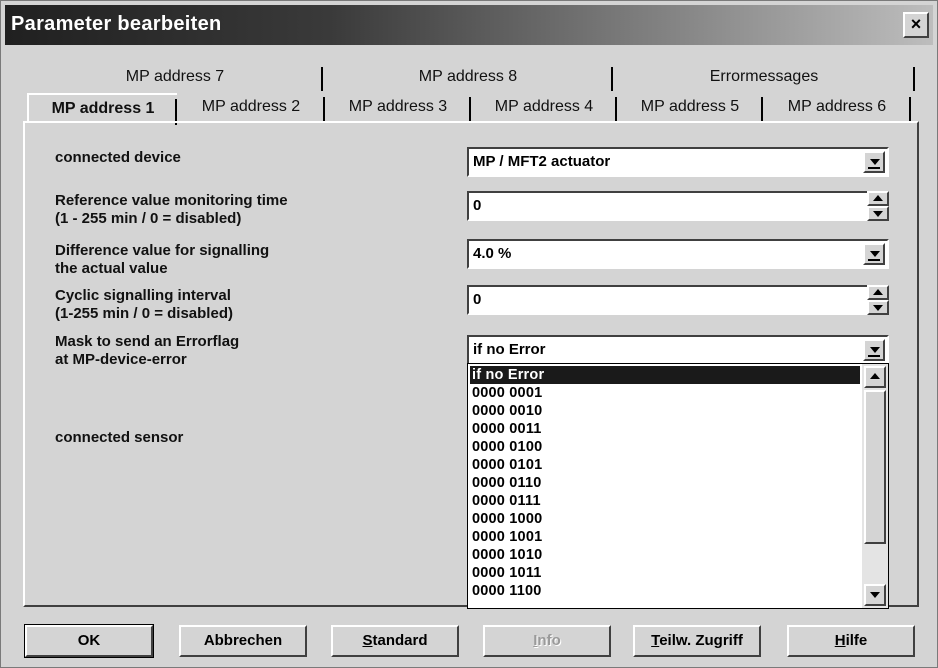  I want to click on diff-value-select: 4.0 %, so click(678, 254).